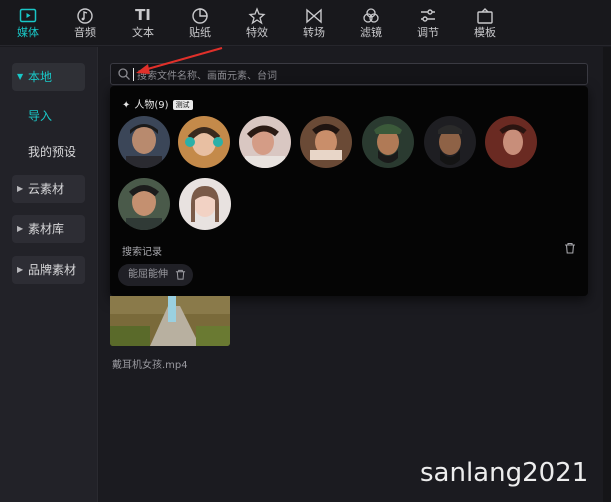  I want to click on tab-sticker: 贴纸, so click(200, 24).